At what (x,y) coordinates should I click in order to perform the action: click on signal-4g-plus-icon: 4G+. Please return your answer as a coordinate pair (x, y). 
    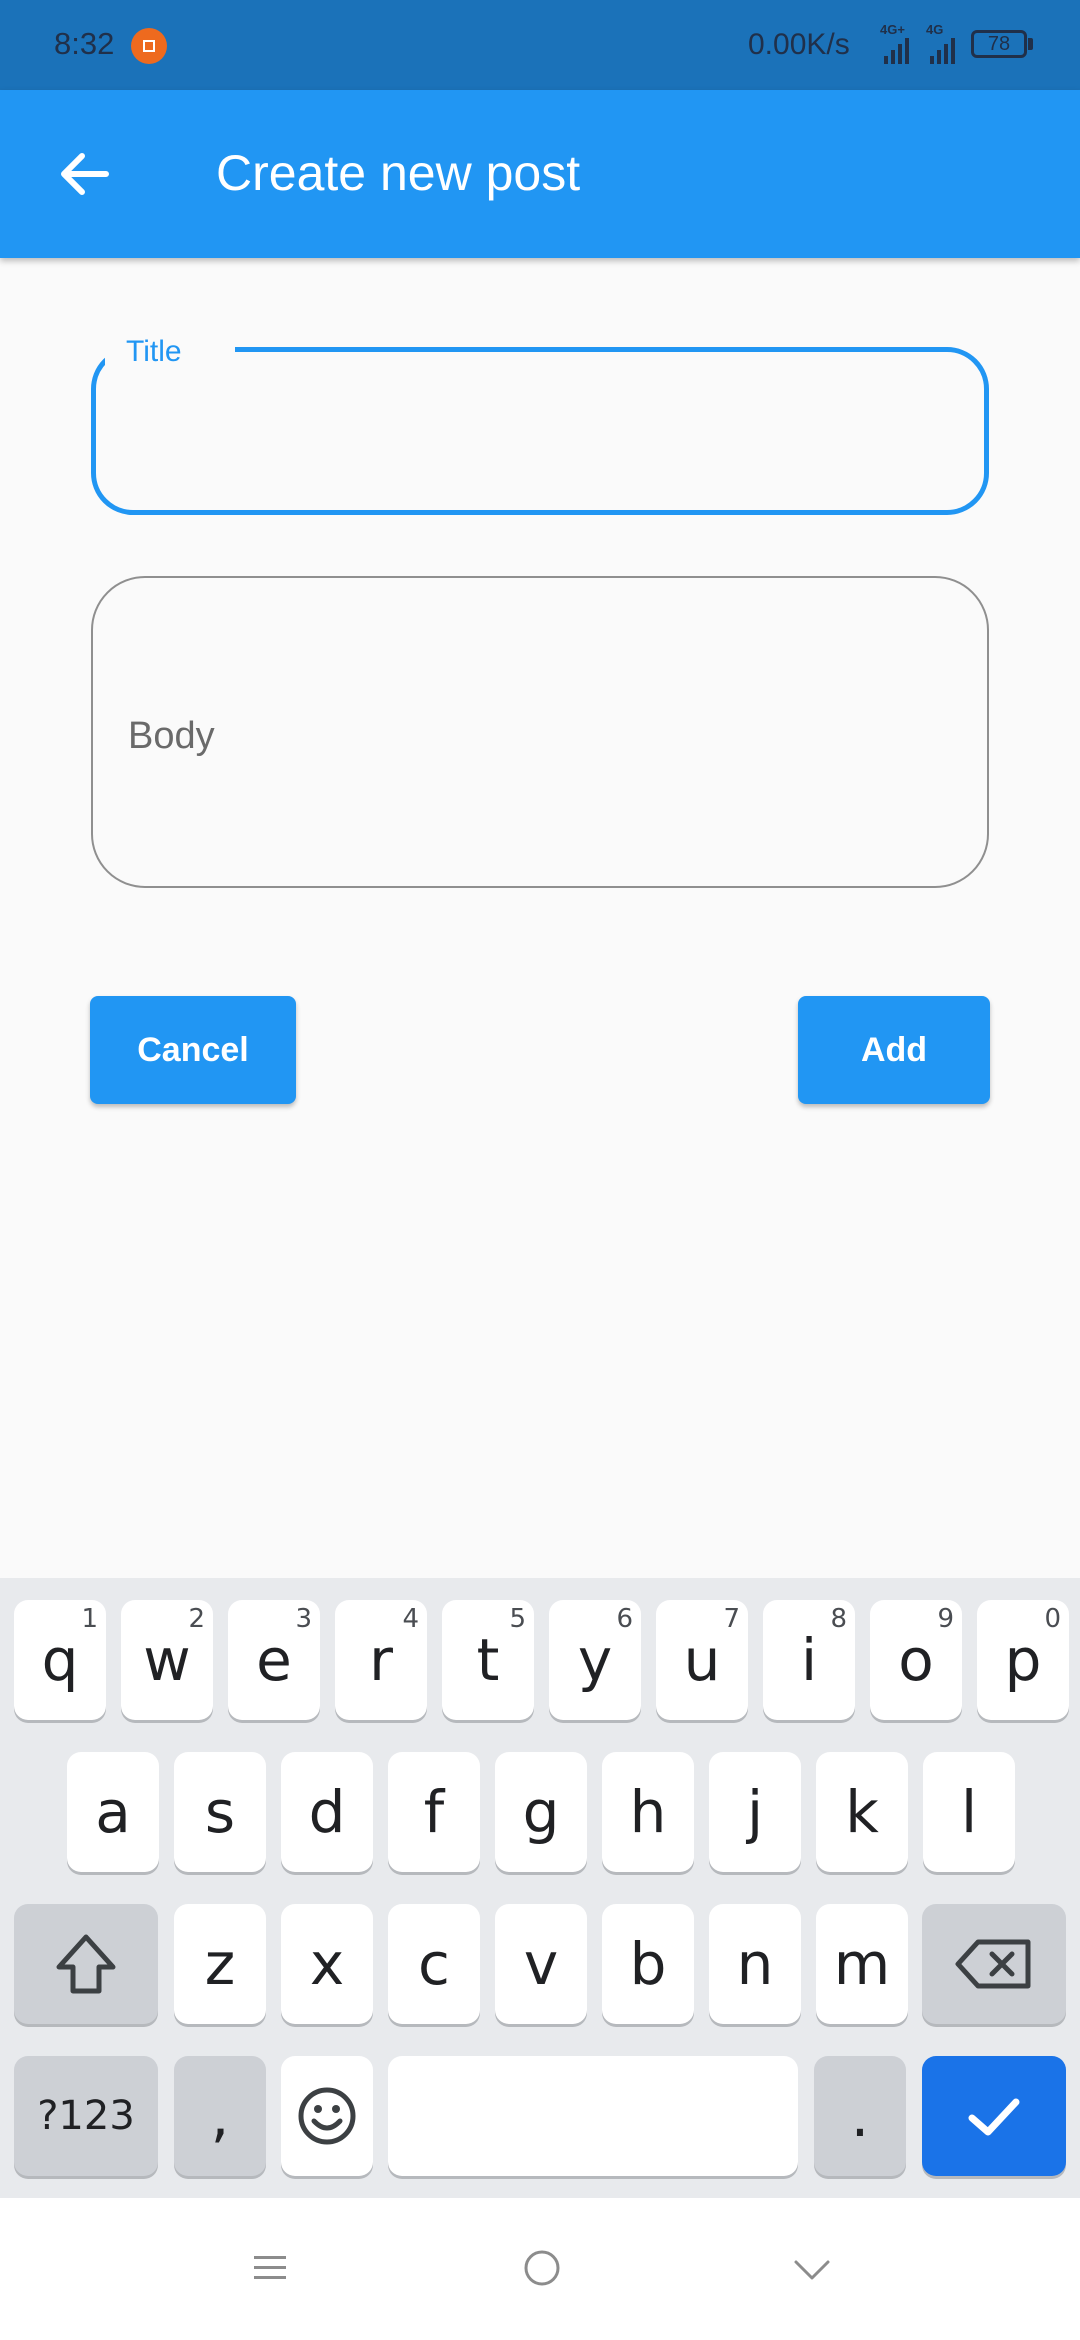
    Looking at the image, I should click on (898, 44).